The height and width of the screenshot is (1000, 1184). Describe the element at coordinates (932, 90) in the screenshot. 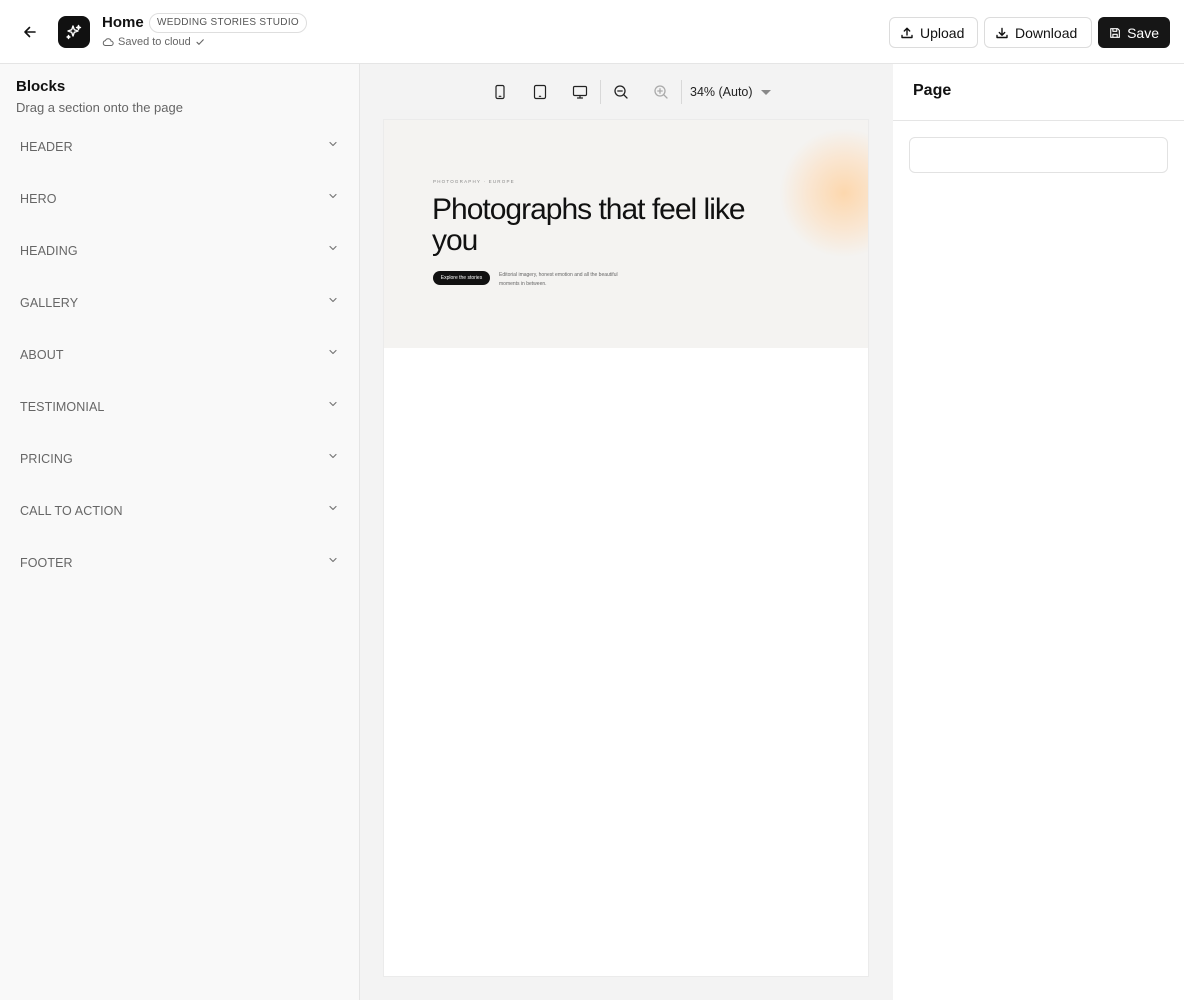

I see `properties-title: Page` at that location.